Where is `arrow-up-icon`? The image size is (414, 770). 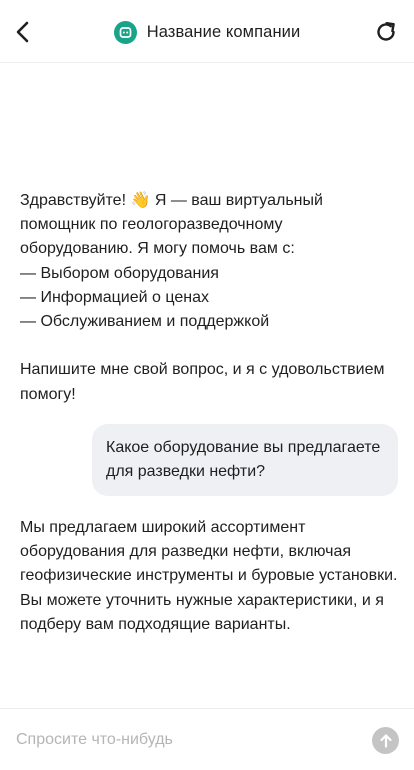 arrow-up-icon is located at coordinates (385, 741).